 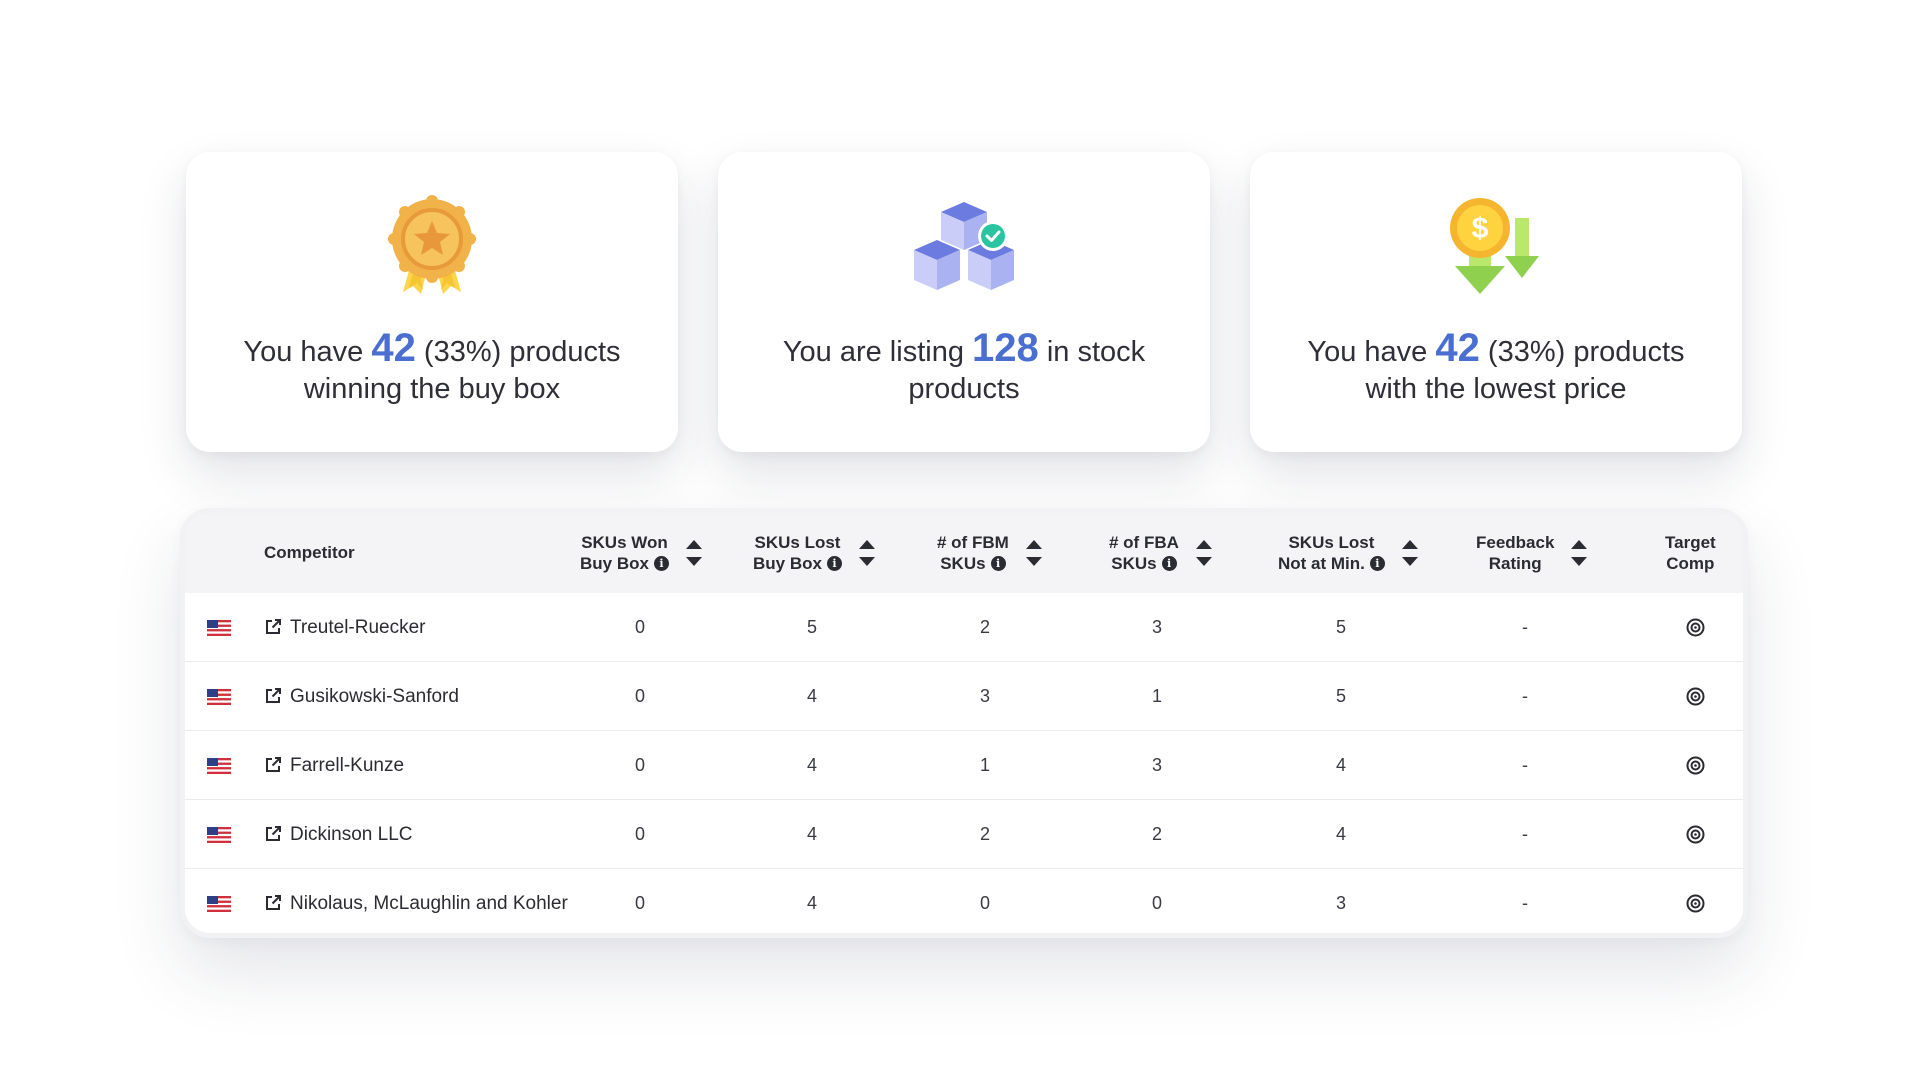 I want to click on column-header-fba-skus: # of FBA SKUs i, so click(x=1161, y=553).